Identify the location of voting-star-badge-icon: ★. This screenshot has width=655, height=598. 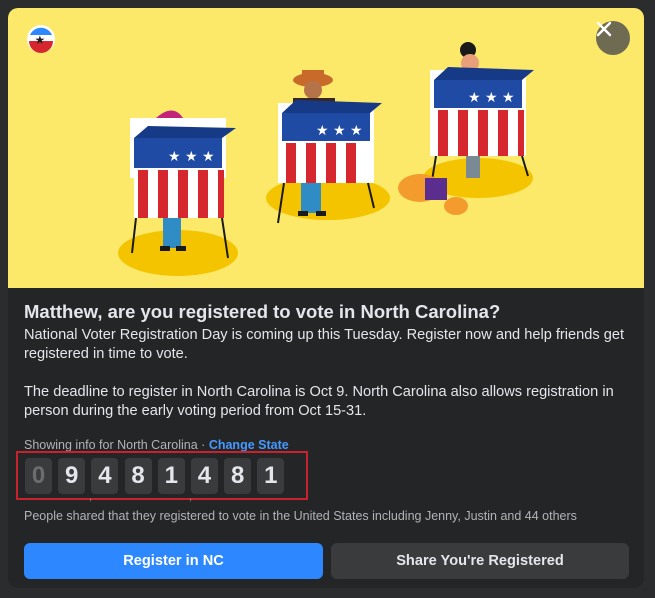
(41, 39).